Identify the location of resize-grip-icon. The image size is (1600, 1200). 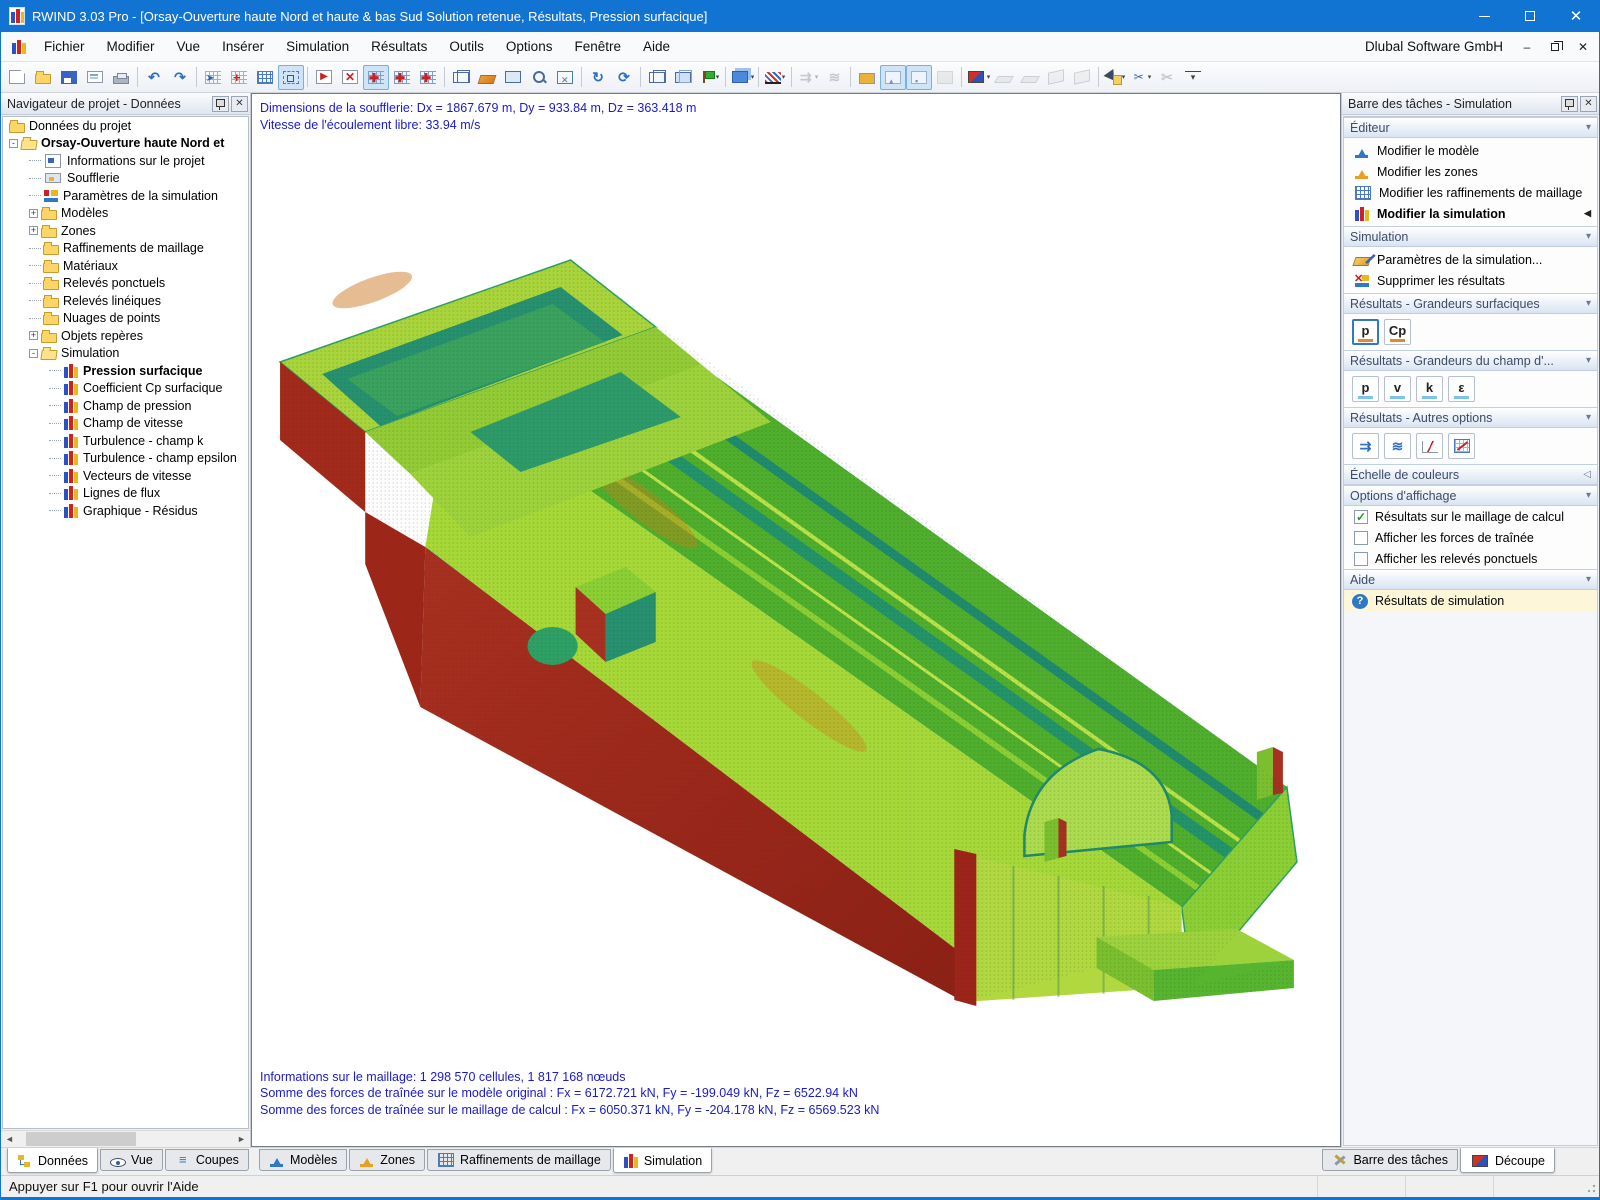
(1590, 1186).